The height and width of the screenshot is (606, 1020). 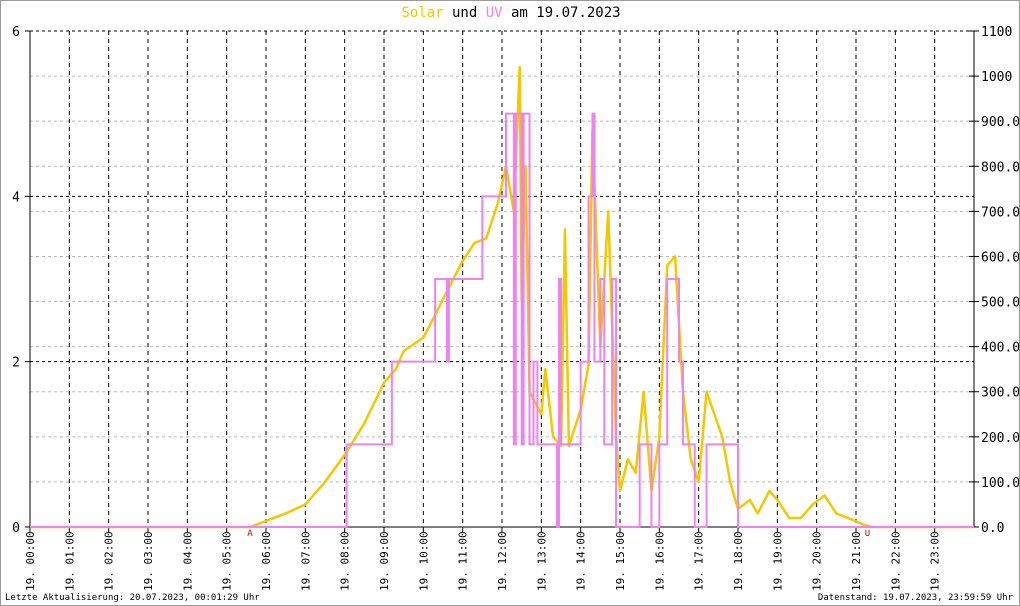 I want to click on x-tick-label: 19. 07:00, so click(x=305, y=561).